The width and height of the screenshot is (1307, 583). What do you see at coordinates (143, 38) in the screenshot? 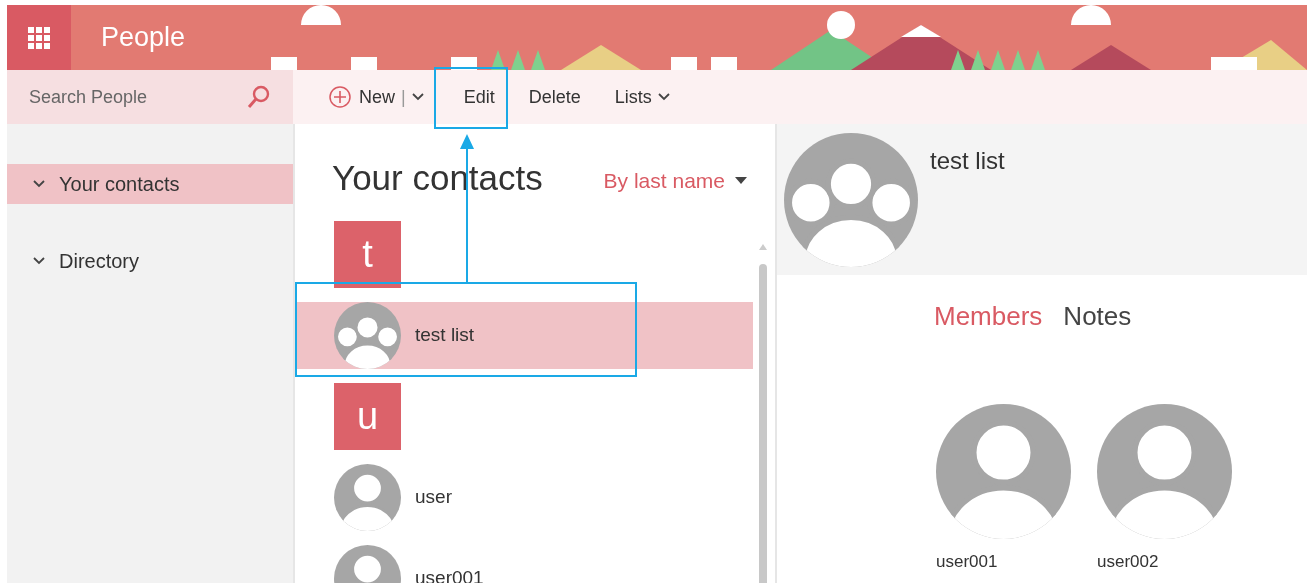
I see `app-title: People` at bounding box center [143, 38].